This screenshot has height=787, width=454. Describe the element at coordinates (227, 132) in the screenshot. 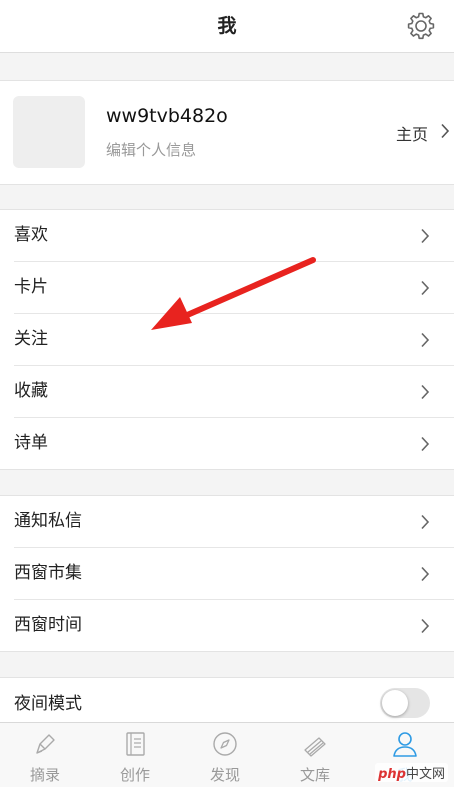

I see `profile-card: ww9tvb482o 编辑个人信息 主页` at that location.